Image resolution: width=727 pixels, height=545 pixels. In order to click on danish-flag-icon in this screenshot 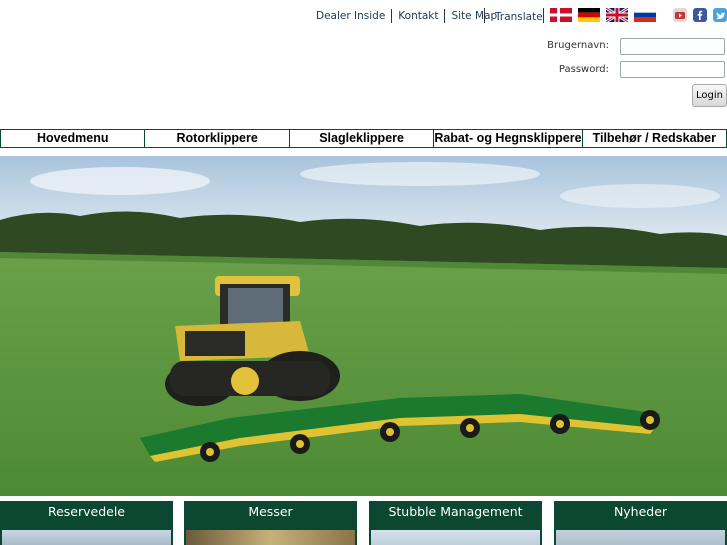, I will do `click(561, 15)`.